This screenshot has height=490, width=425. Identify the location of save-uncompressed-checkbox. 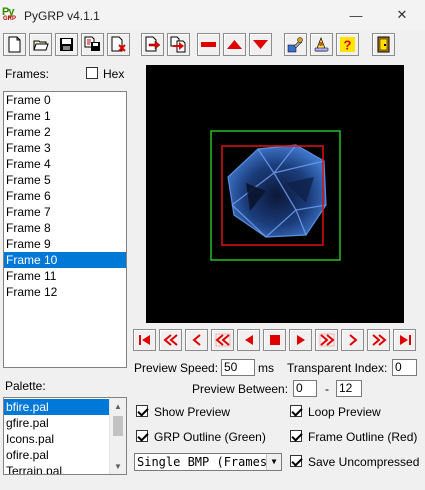
(296, 461).